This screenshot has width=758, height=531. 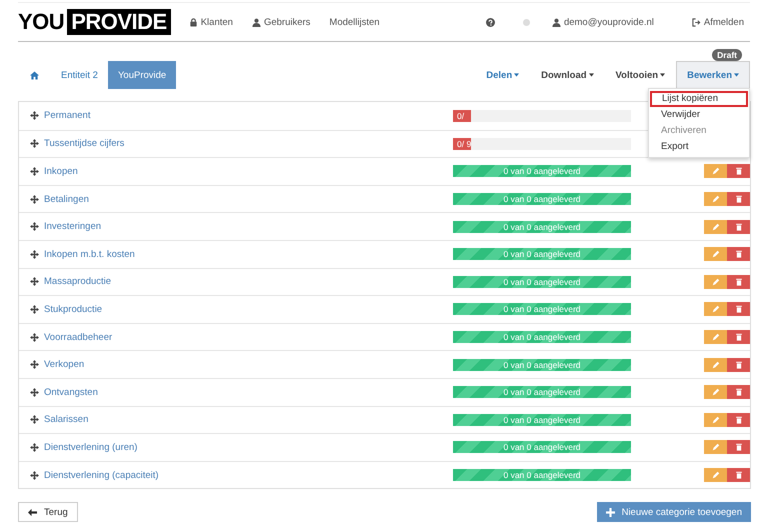 What do you see at coordinates (248, 116) in the screenshot?
I see `category-link: Permanent` at bounding box center [248, 116].